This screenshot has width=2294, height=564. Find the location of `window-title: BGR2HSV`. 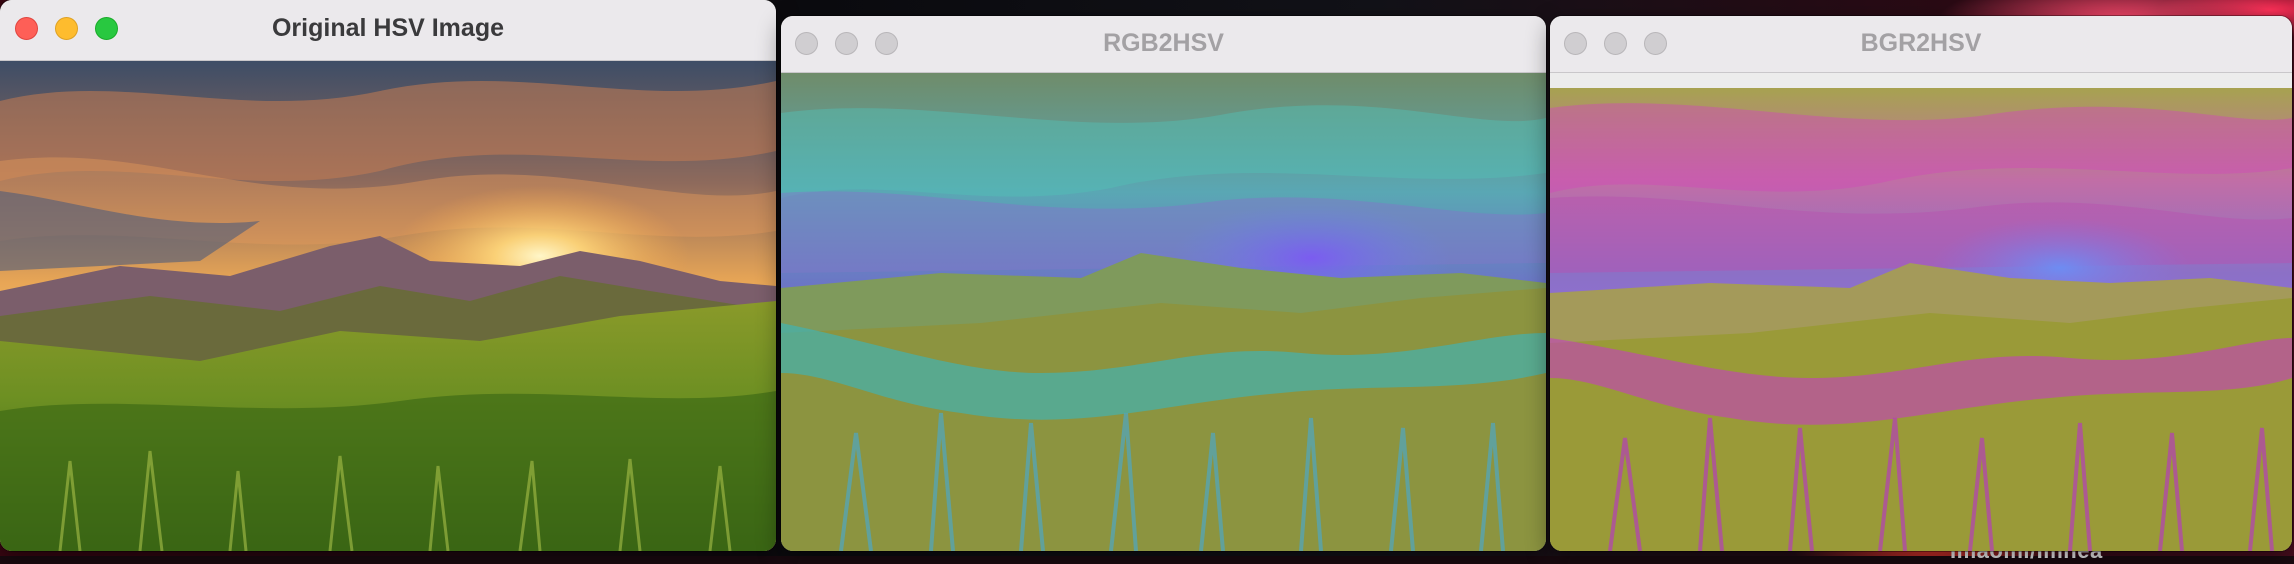

window-title: BGR2HSV is located at coordinates (1921, 43).